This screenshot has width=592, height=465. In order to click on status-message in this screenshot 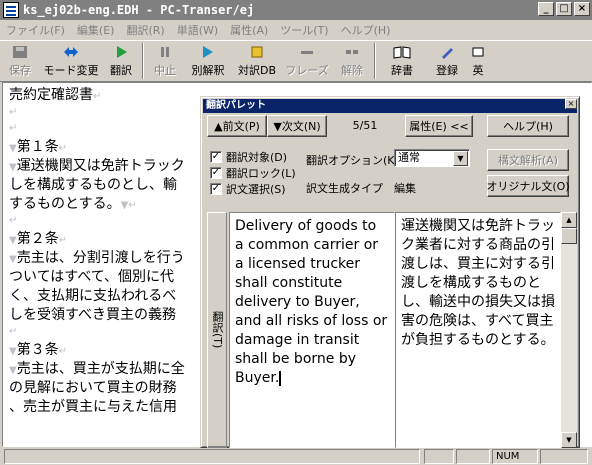, I will do `click(212, 456)`.